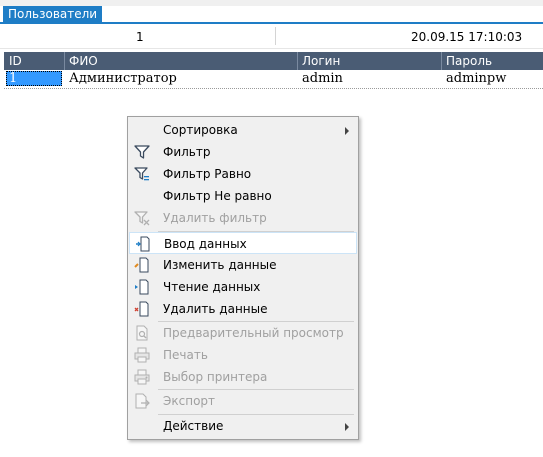  I want to click on menu-item-label: Ввод данных, so click(205, 244).